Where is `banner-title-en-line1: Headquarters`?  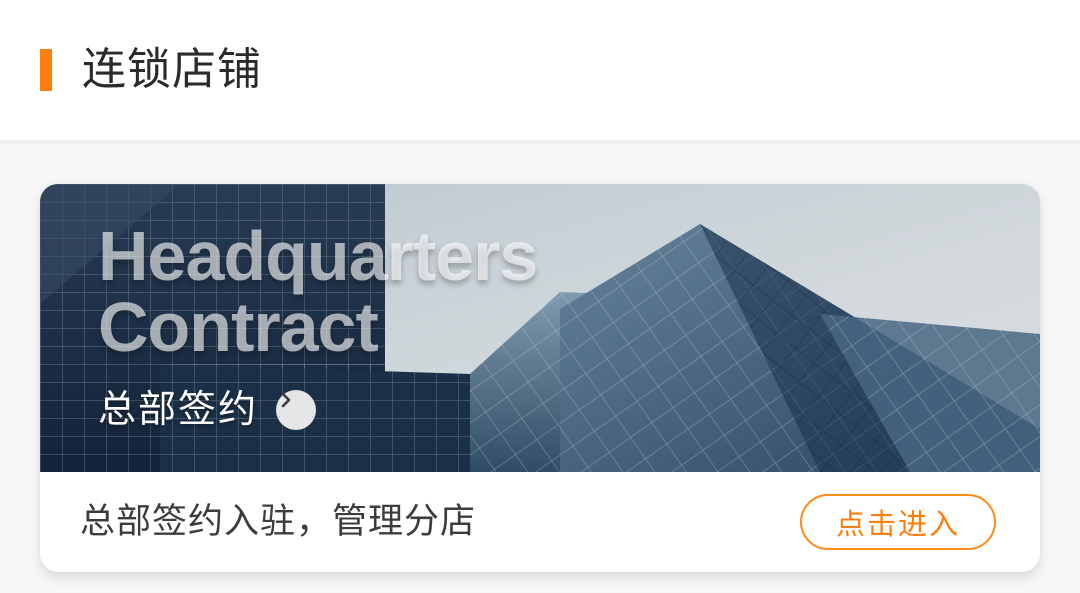 banner-title-en-line1: Headquarters is located at coordinates (318, 256).